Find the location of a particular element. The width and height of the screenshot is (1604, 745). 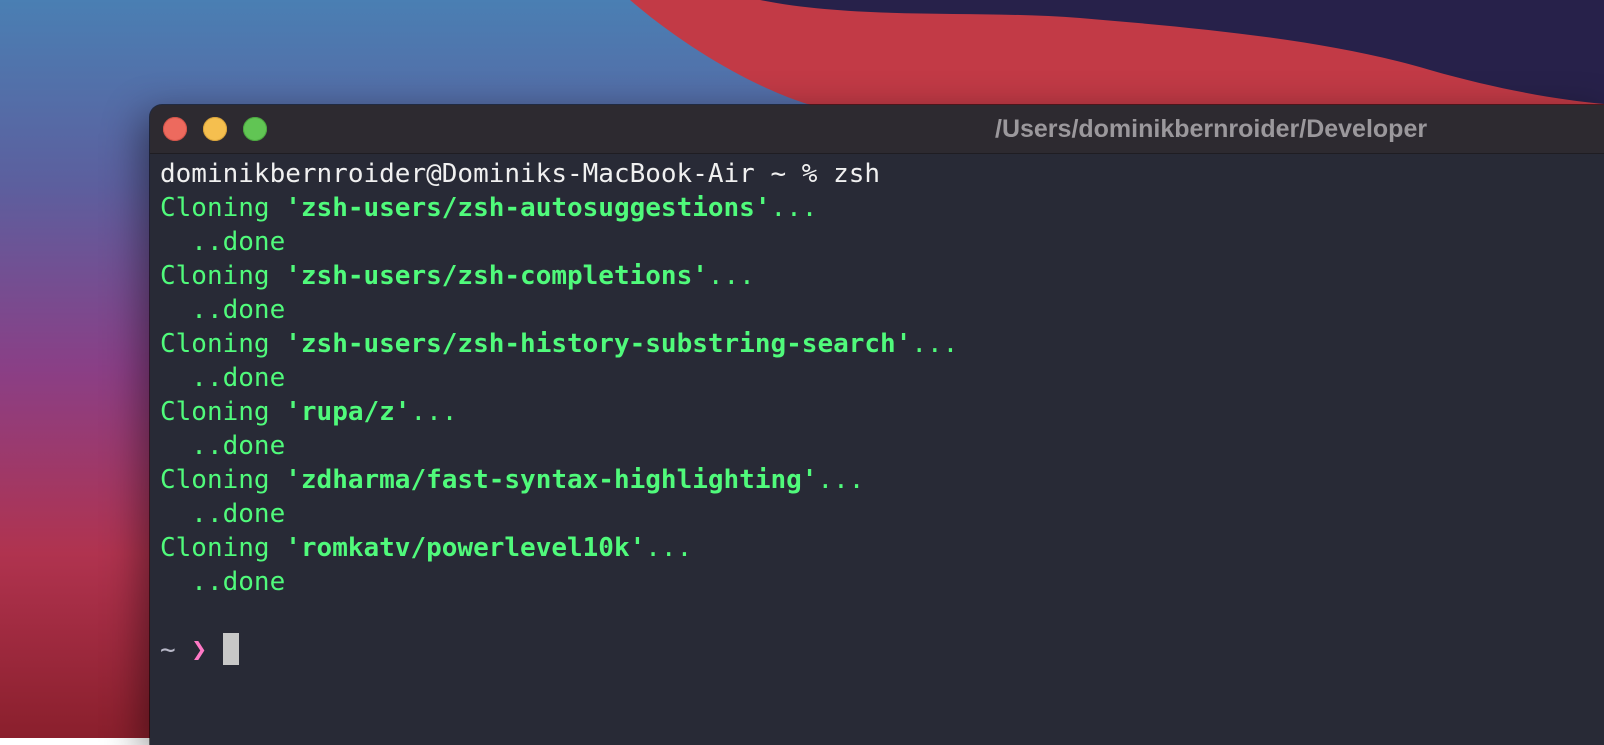

repo-name: 'romkatv/powerlevel10k' is located at coordinates (465, 548).